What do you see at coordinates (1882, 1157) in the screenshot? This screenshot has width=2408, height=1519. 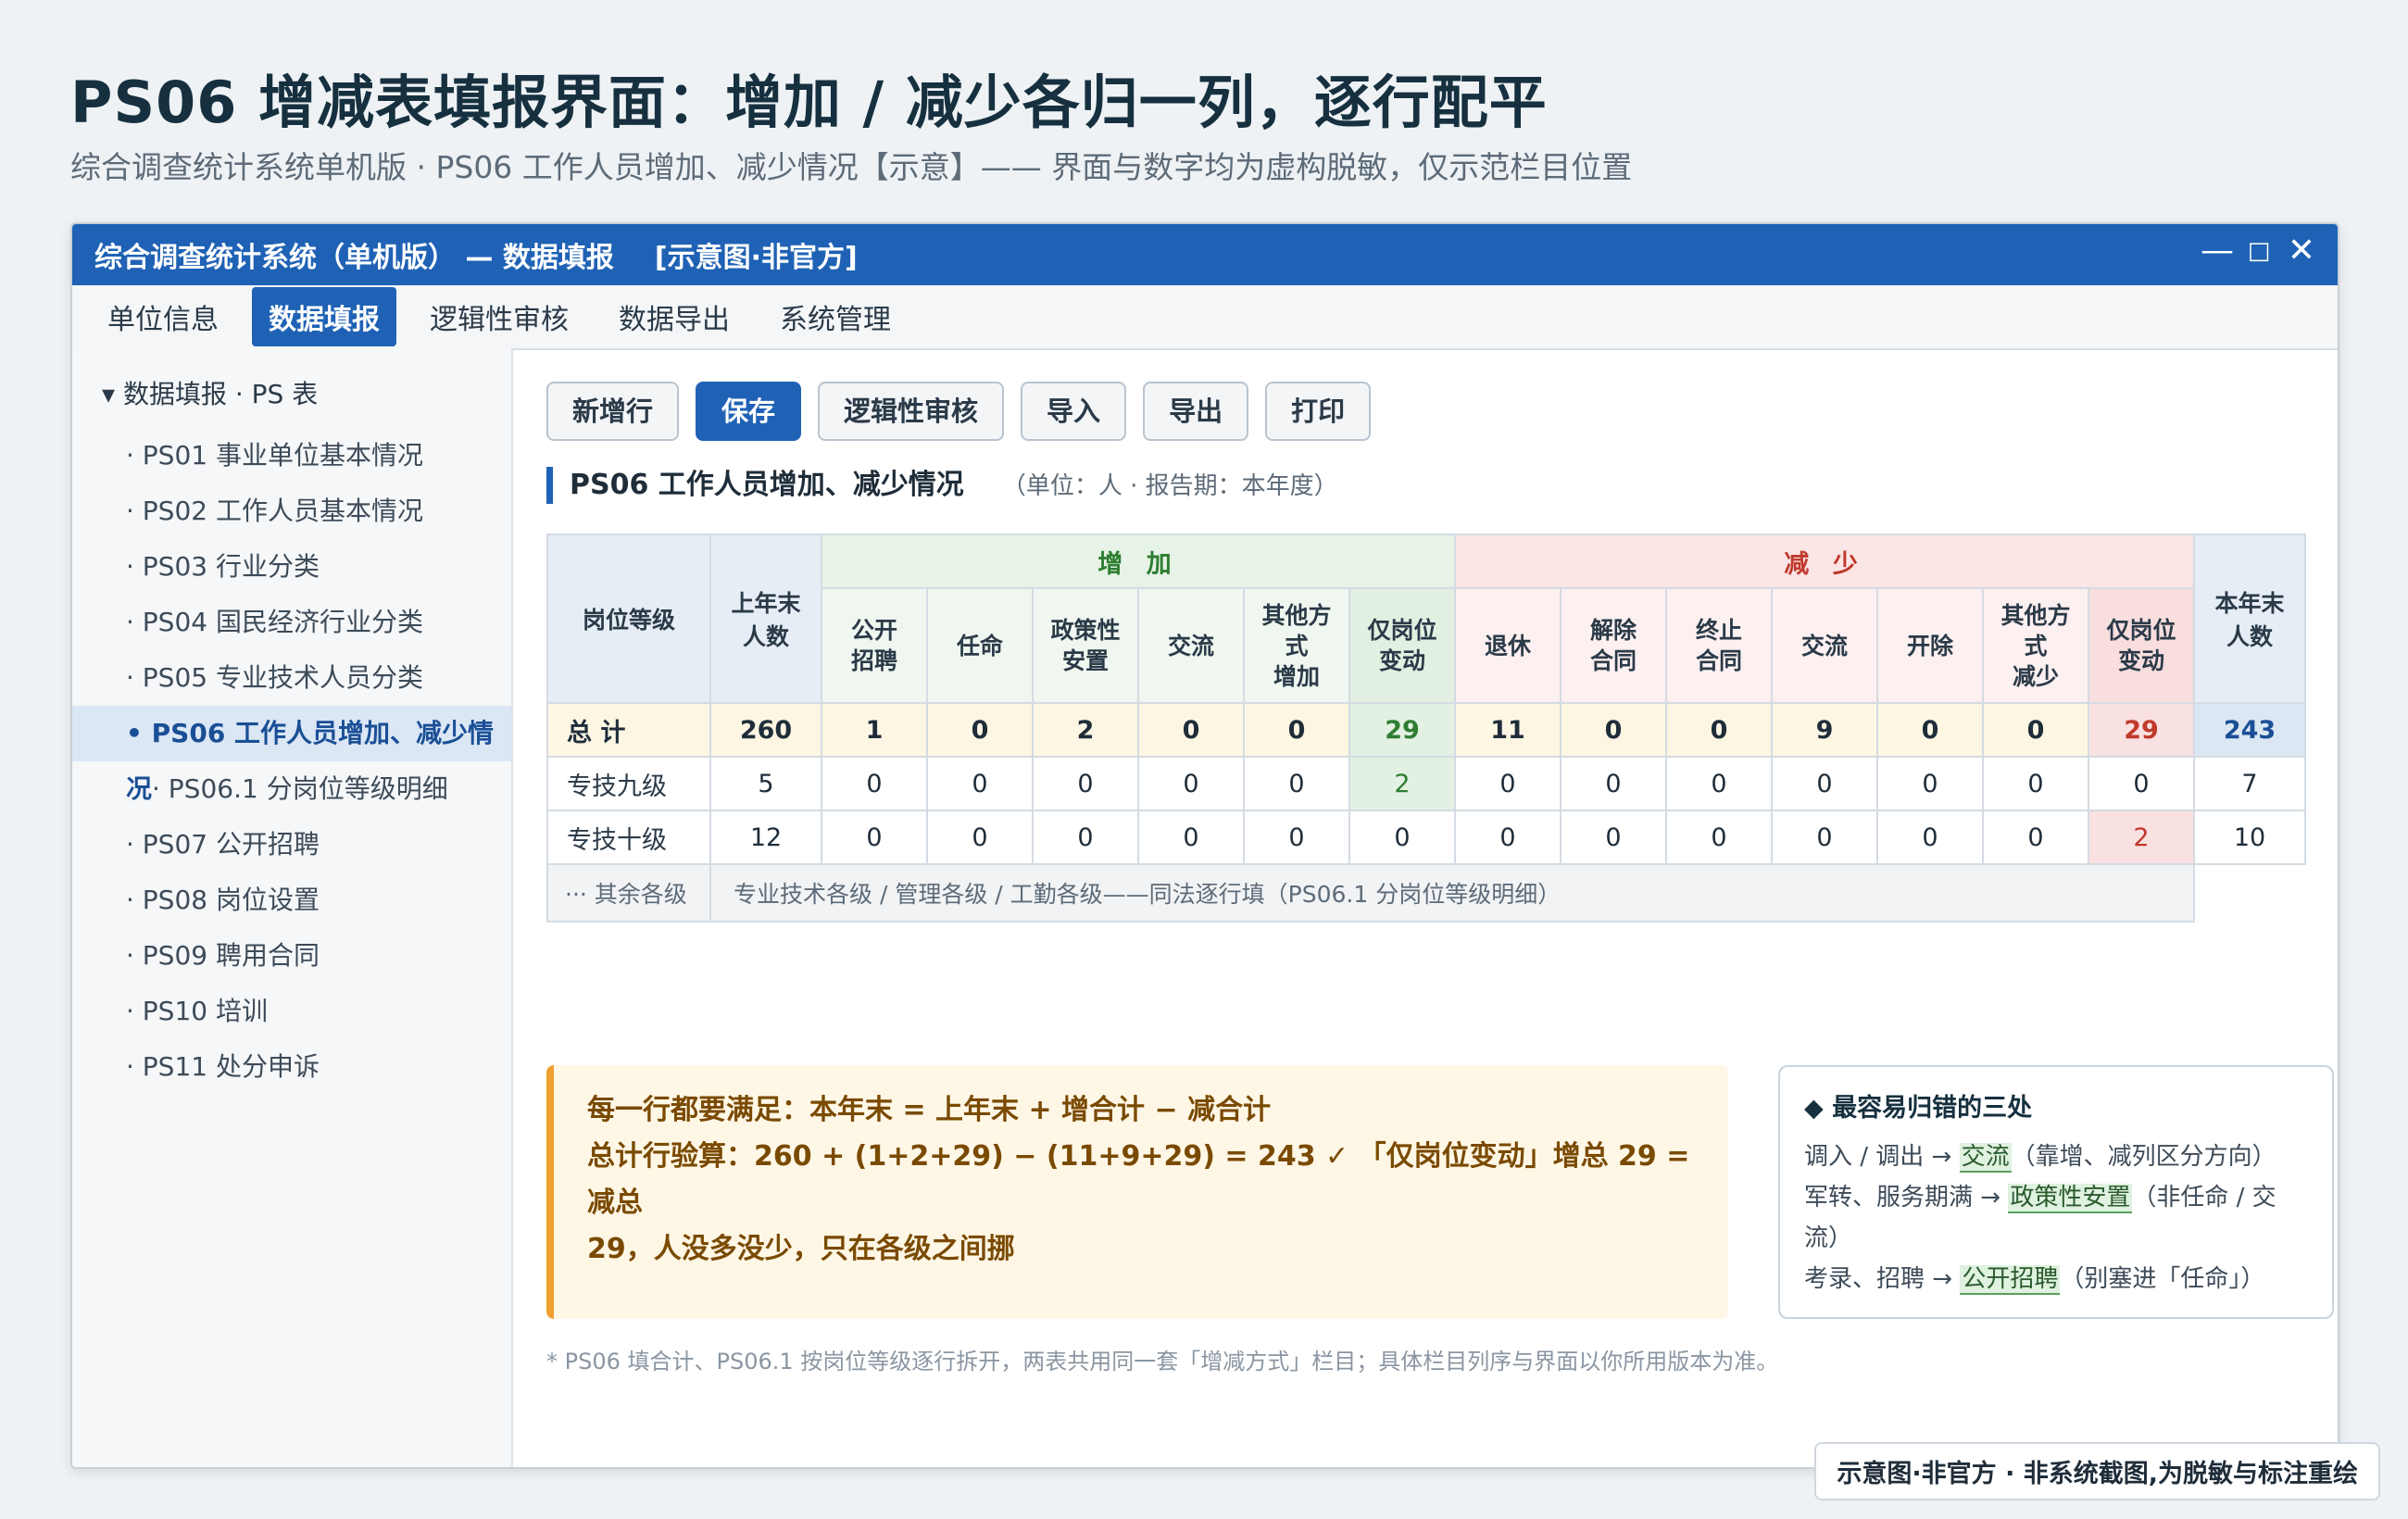 I see `tip-pre: 调入 / 调出 →` at bounding box center [1882, 1157].